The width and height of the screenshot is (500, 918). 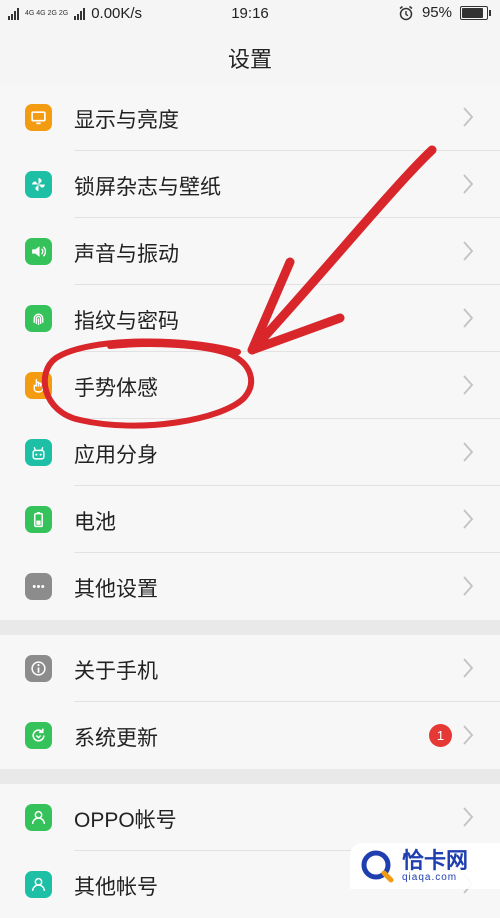 What do you see at coordinates (250, 251) in the screenshot?
I see `settings-item-sound: 声音与振动` at bounding box center [250, 251].